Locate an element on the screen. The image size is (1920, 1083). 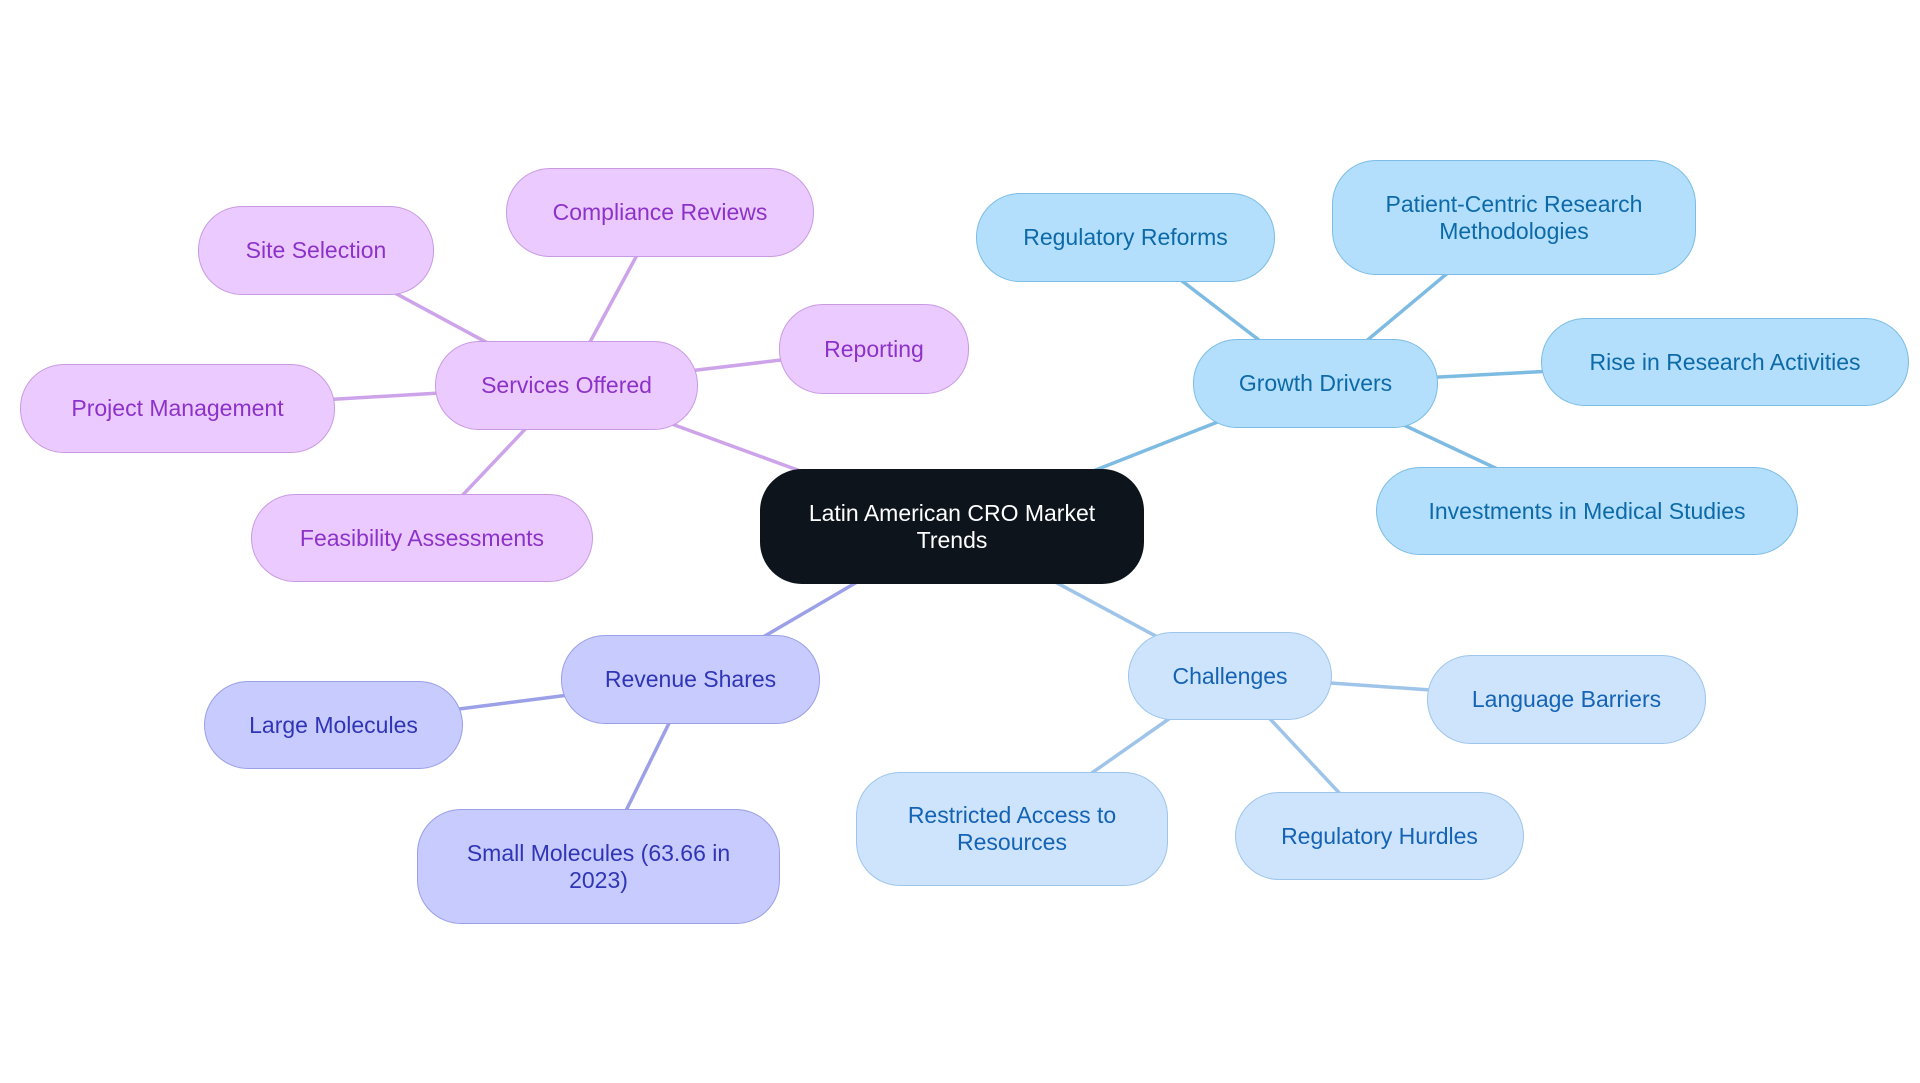
leaf-node-investments-medical-studies: Investments in Medical Studies is located at coordinates (1587, 511).